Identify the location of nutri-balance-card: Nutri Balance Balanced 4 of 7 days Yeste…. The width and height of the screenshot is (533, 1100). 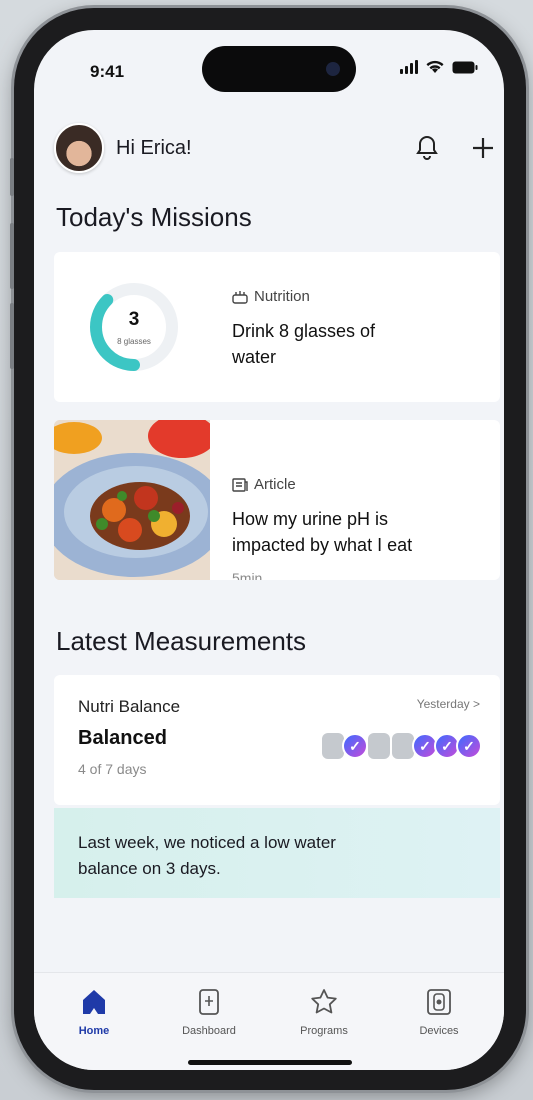
(277, 740).